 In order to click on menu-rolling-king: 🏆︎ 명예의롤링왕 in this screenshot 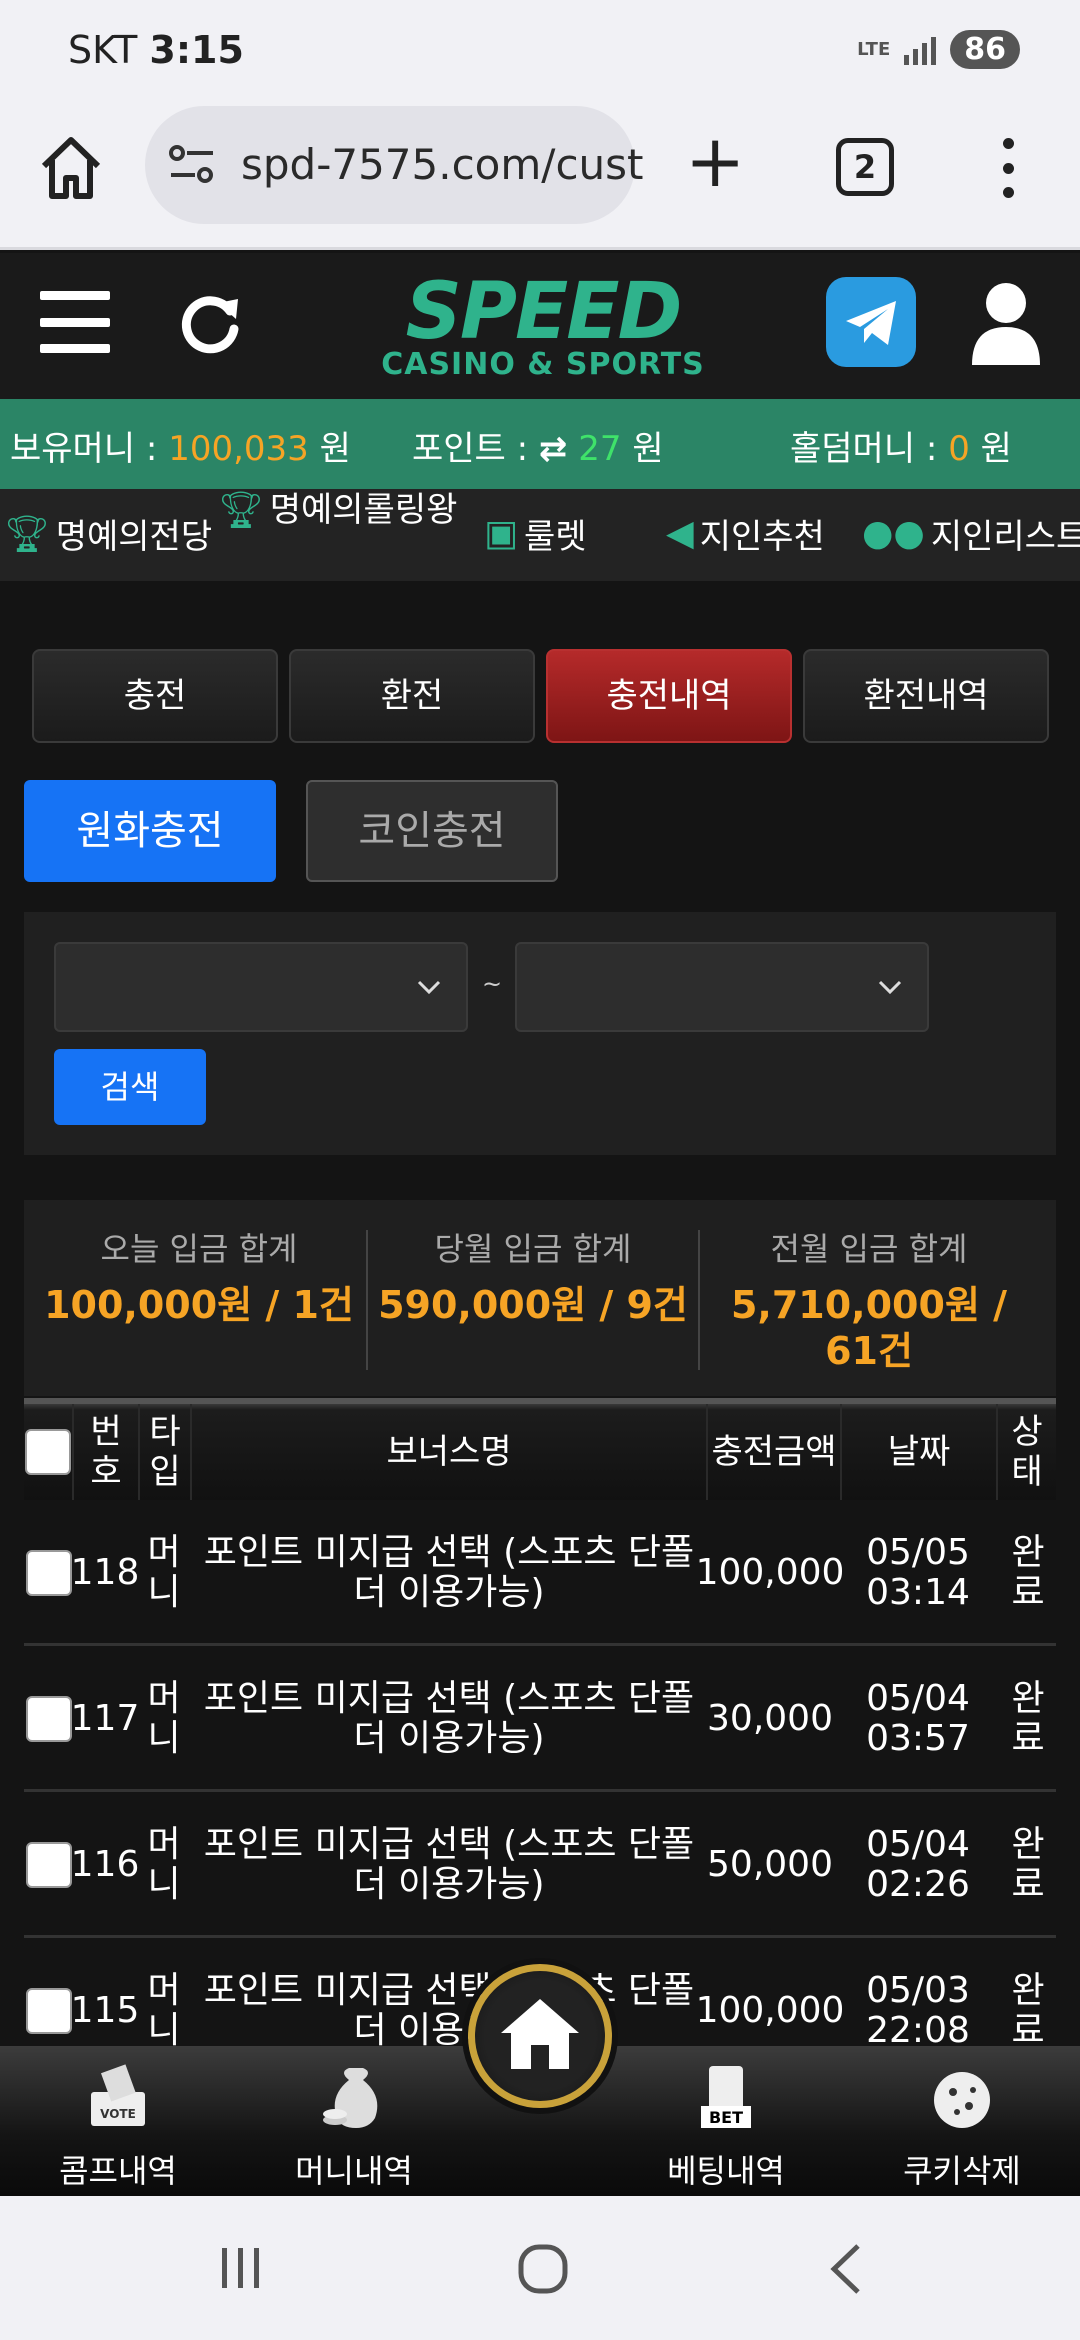, I will do `click(337, 510)`.